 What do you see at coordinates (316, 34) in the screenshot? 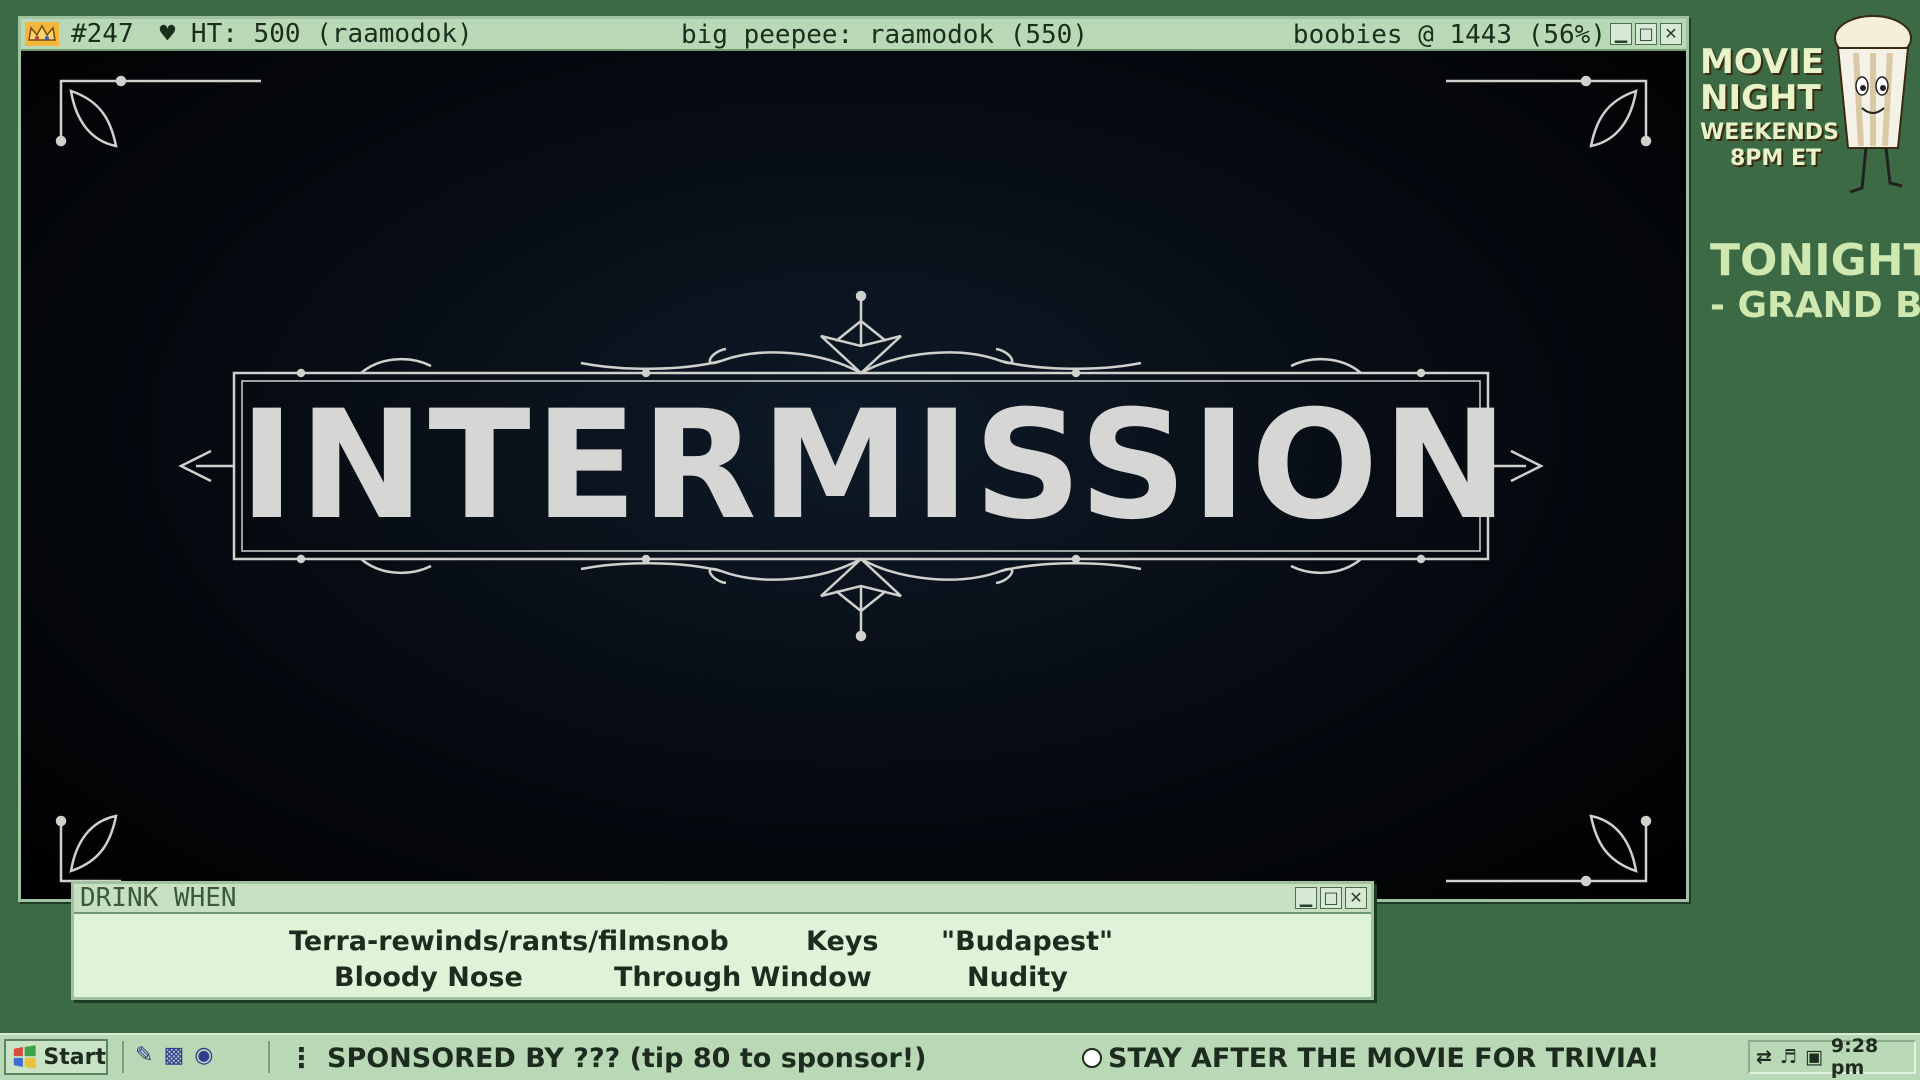
I see `hype-train-text: ♥ HT: 500 (raamodok)` at bounding box center [316, 34].